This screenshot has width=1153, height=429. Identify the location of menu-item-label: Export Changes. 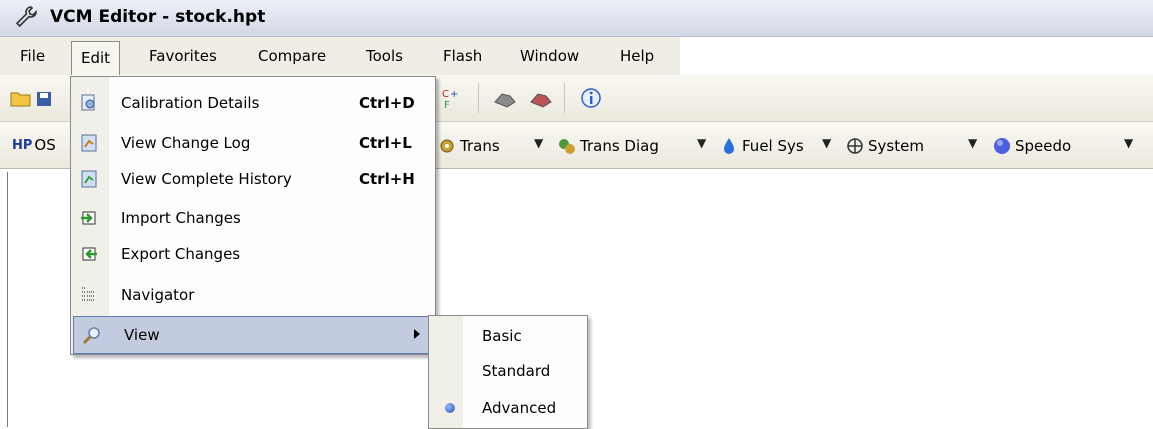
(181, 254).